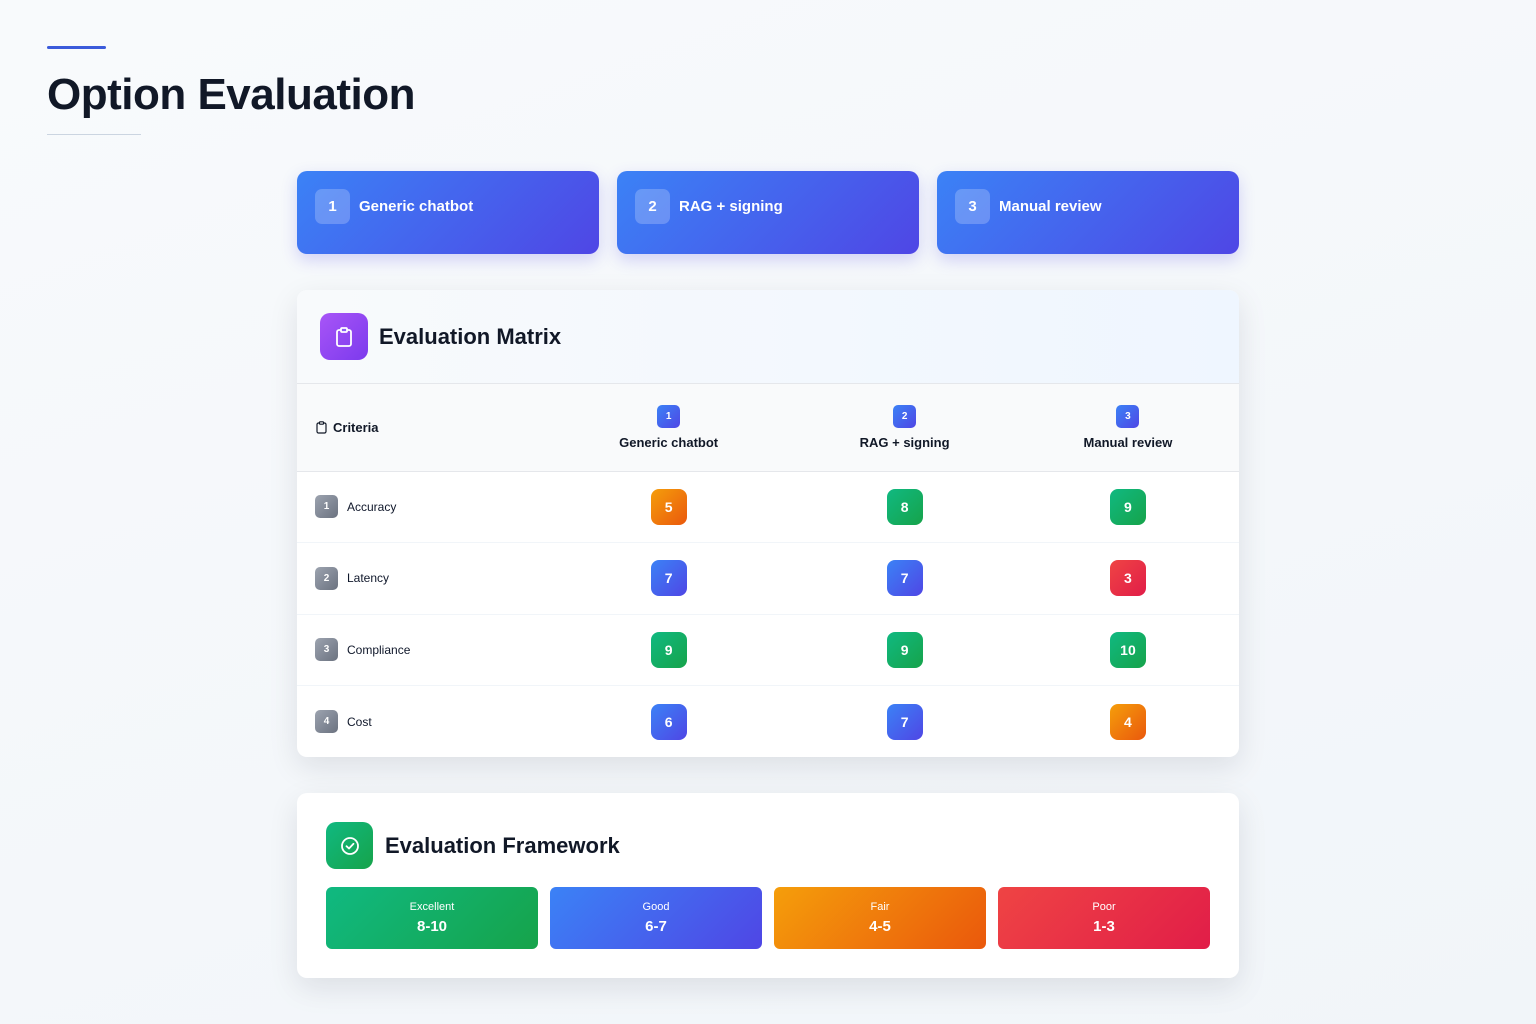 The width and height of the screenshot is (1536, 1024). Describe the element at coordinates (904, 506) in the screenshot. I see `score-badge: 8` at that location.